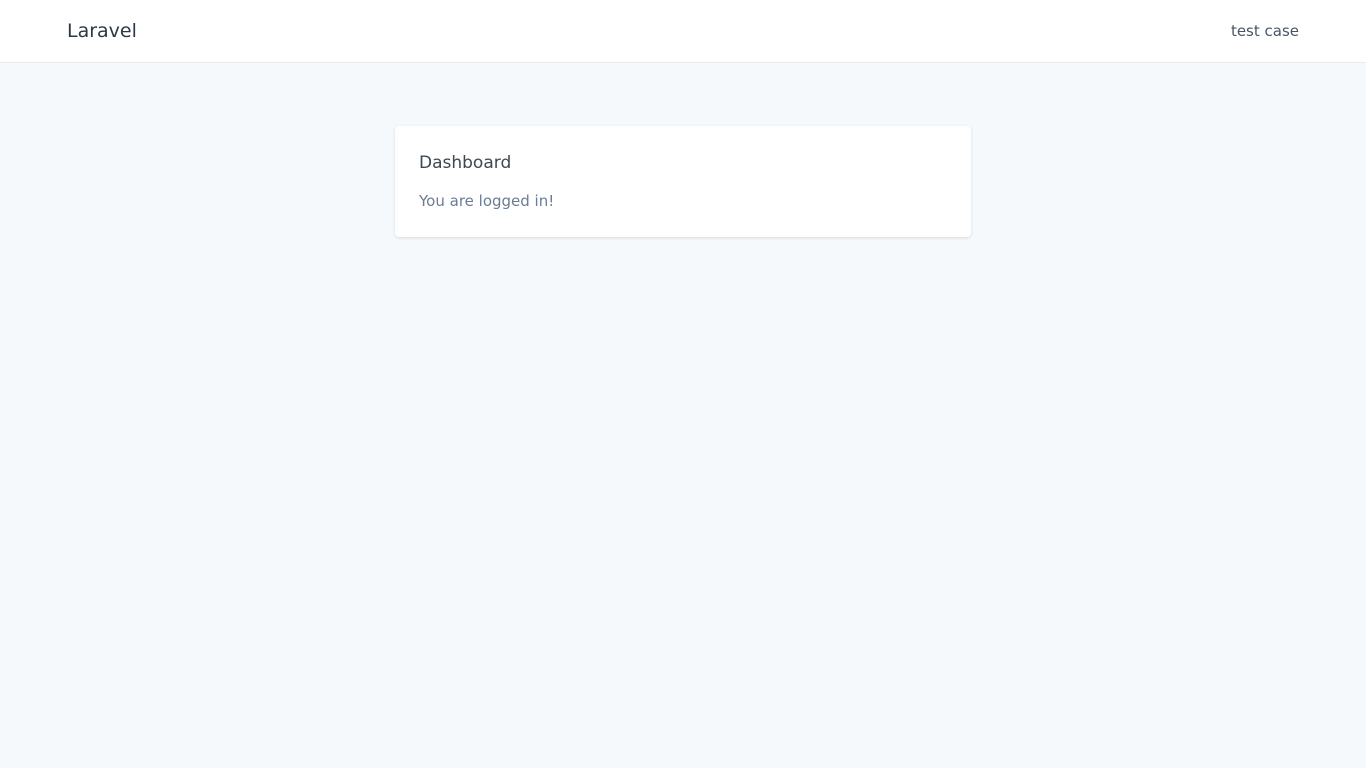  I want to click on top-navbar: Laravel test case, so click(683, 31).